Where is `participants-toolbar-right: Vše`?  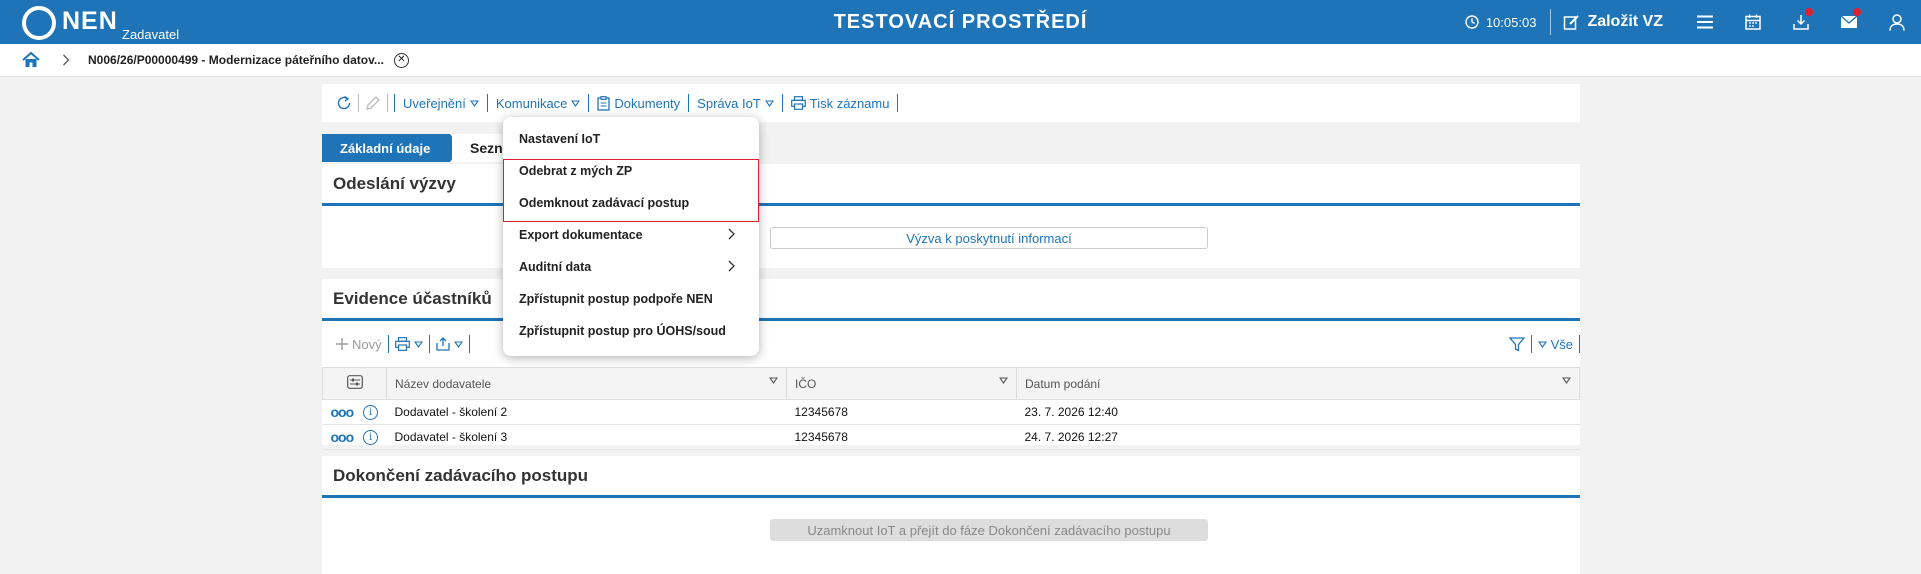
participants-toolbar-right: Vše is located at coordinates (1541, 344).